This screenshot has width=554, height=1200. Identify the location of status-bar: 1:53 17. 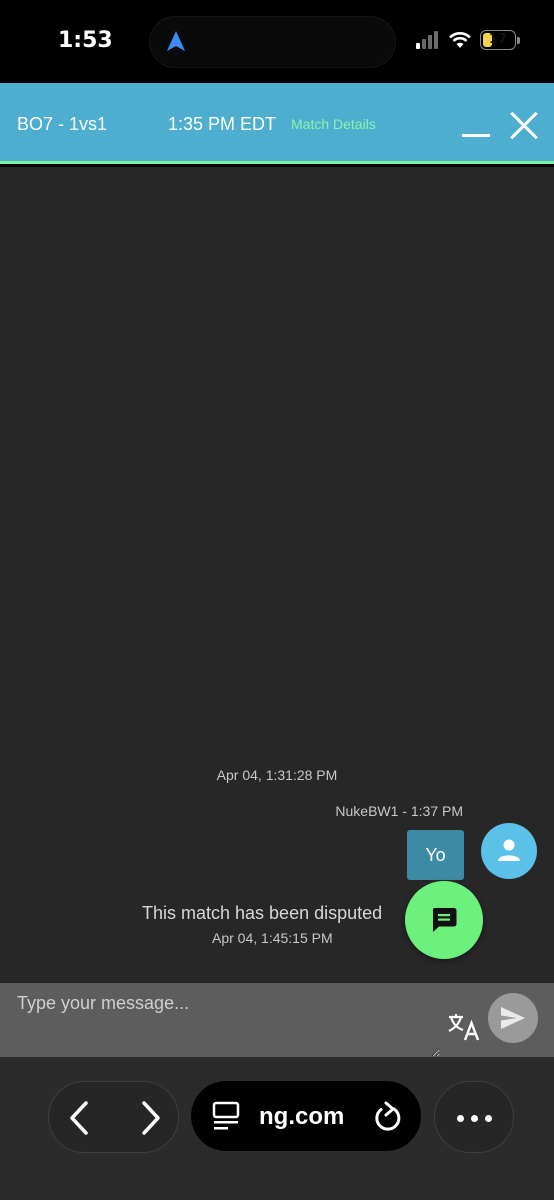
(277, 41).